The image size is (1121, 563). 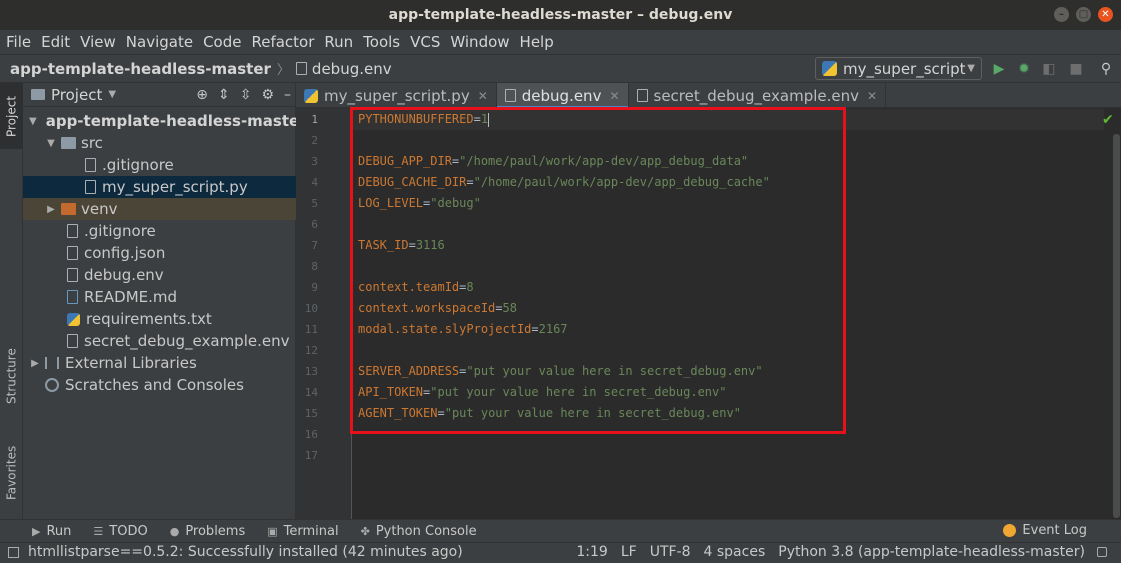 I want to click on python-console-tool-button: ✤ Python Console, so click(x=419, y=531).